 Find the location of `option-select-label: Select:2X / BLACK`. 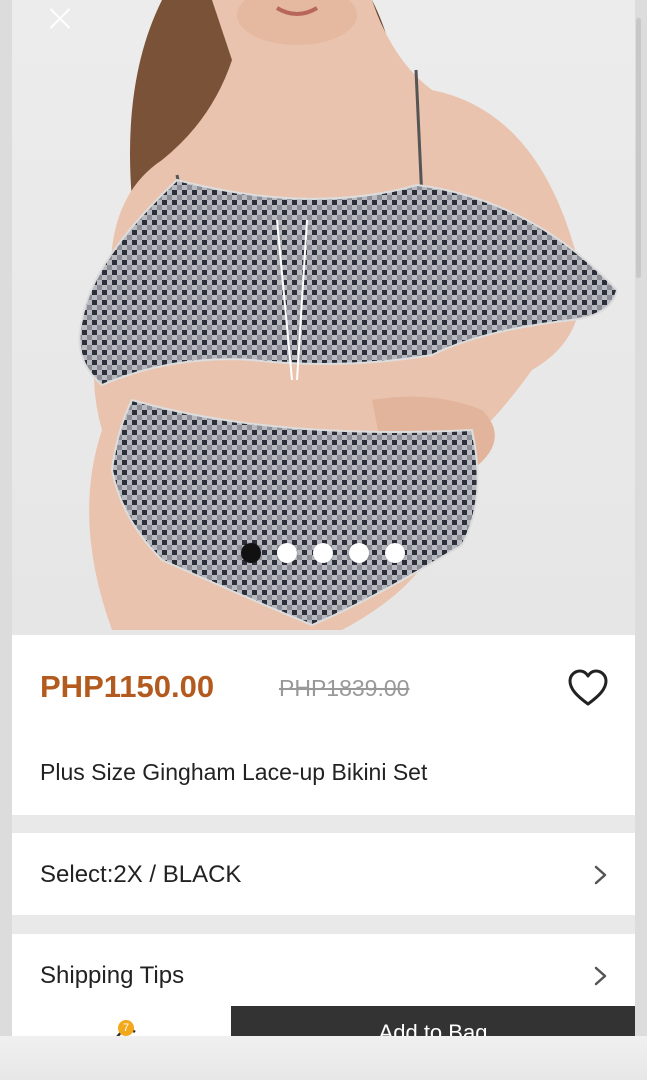

option-select-label: Select:2X / BLACK is located at coordinates (141, 874).